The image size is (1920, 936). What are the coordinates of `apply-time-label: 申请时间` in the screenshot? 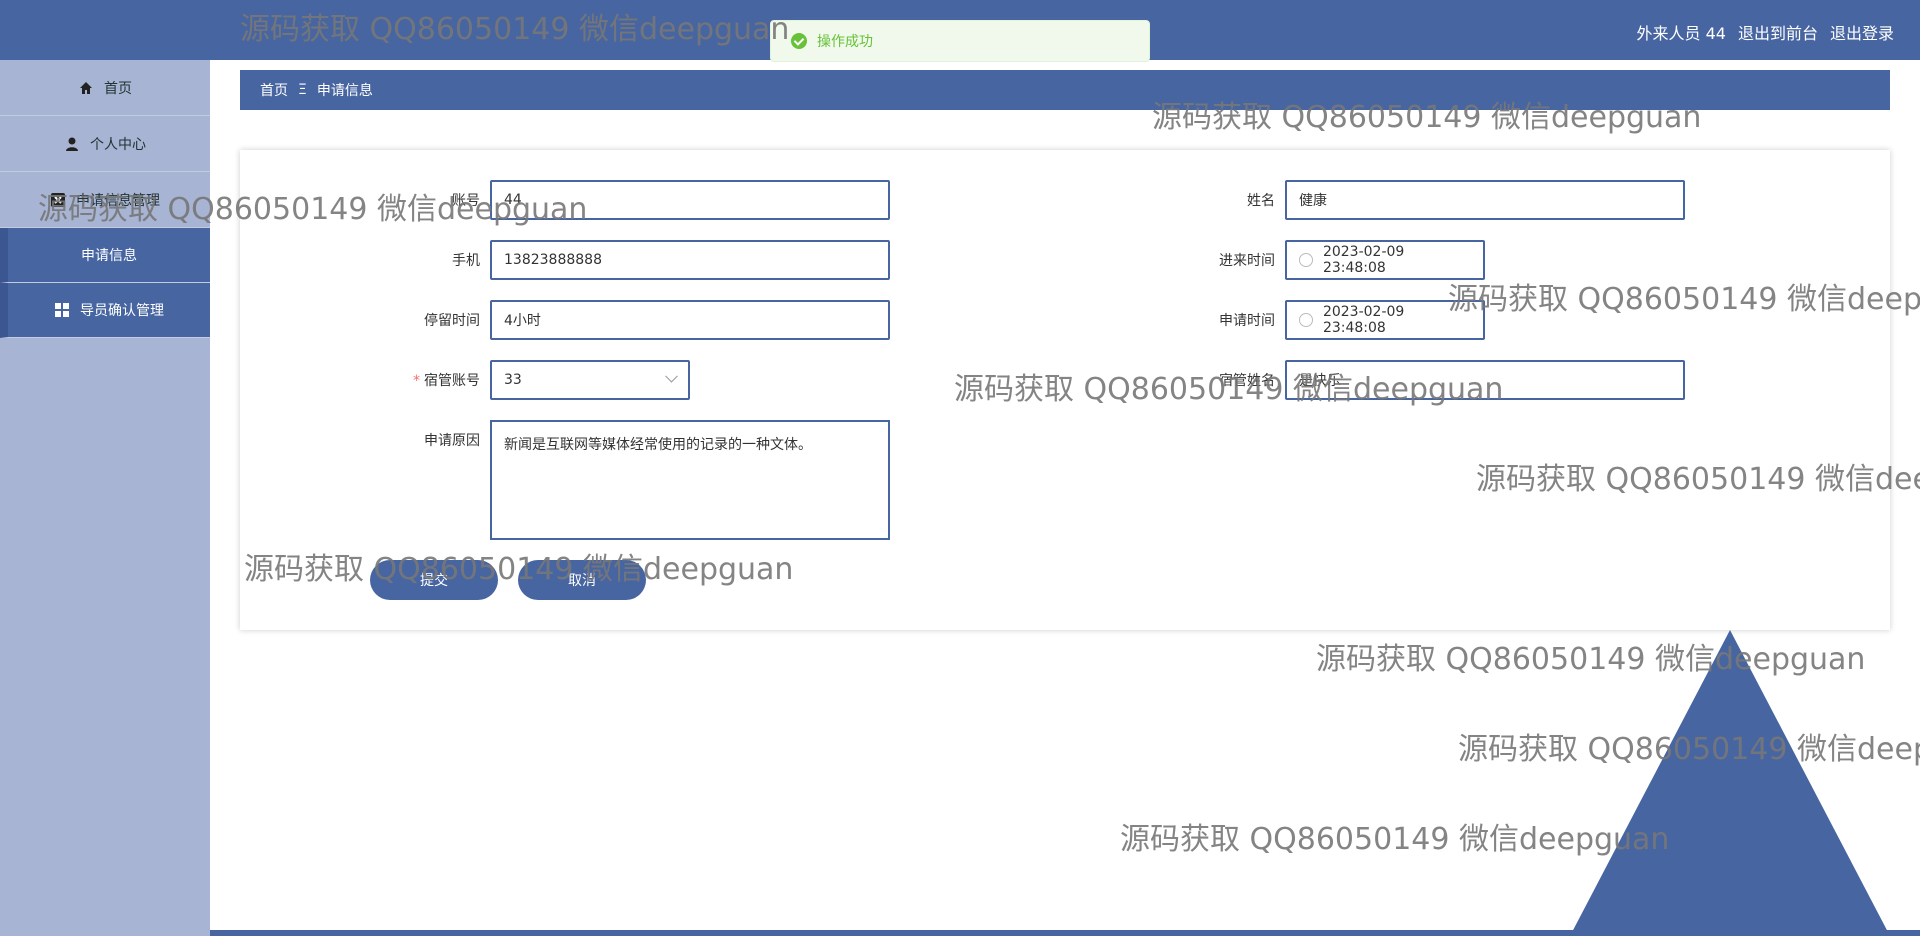 It's located at (1247, 321).